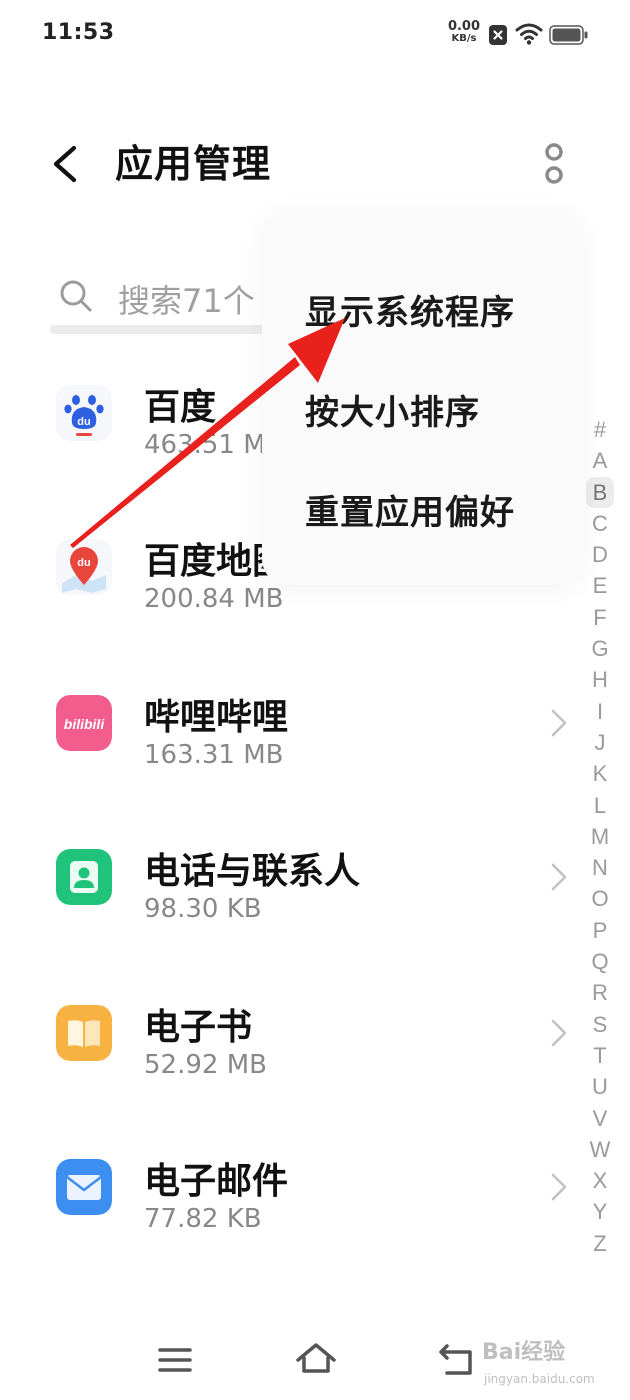 This screenshot has width=630, height=1400. I want to click on recent-apps-button, so click(175, 1362).